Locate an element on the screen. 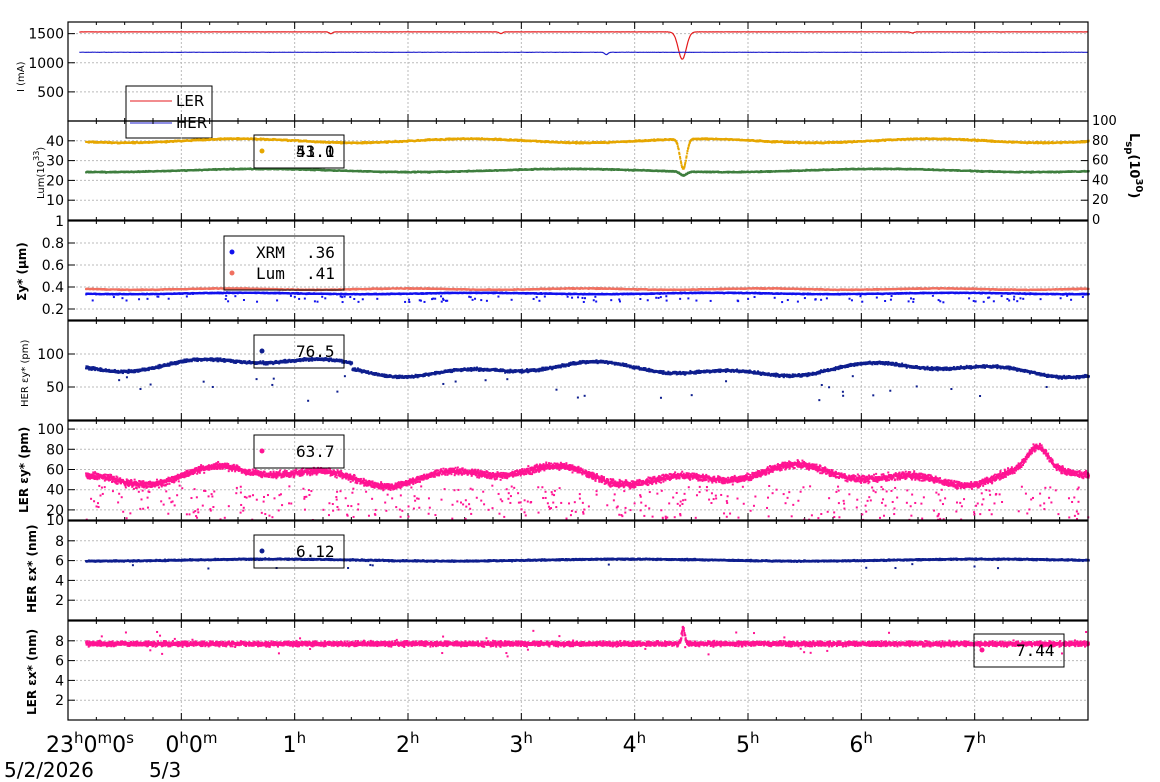 Image resolution: width=1160 pixels, height=782 pixels. y-tick-label: 500 is located at coordinates (50, 93).